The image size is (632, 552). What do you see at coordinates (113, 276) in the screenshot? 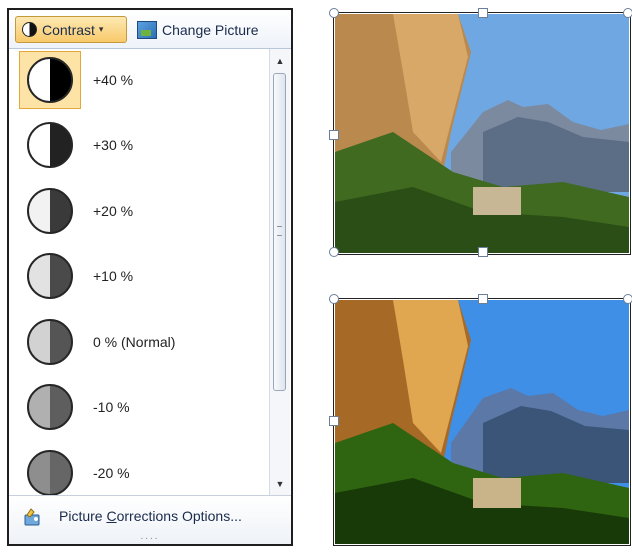
I see `contrast-option-label: +10 %` at bounding box center [113, 276].